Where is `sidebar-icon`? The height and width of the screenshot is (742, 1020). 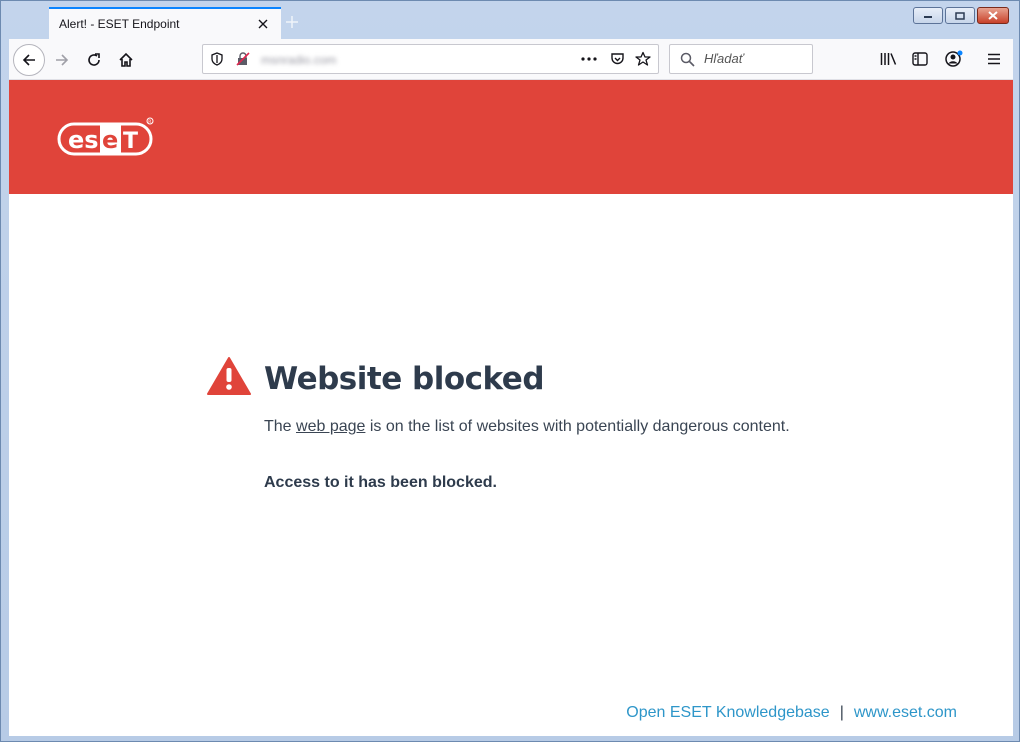 sidebar-icon is located at coordinates (920, 59).